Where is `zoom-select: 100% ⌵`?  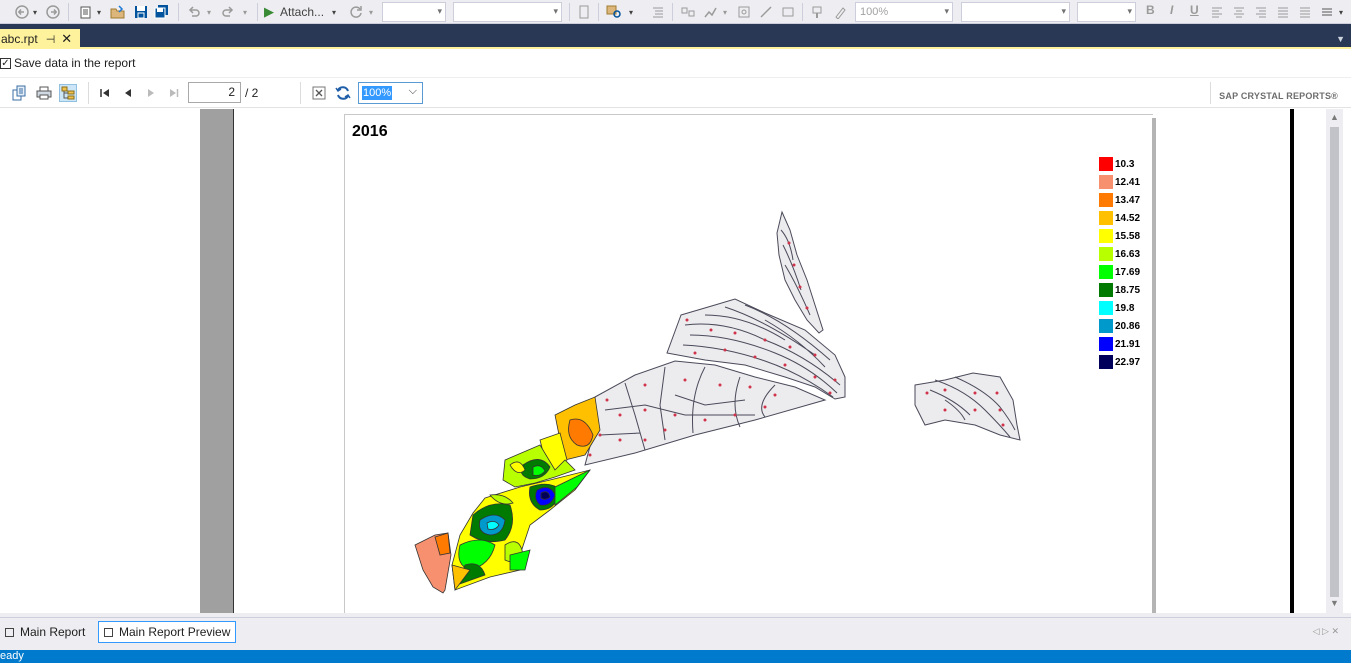 zoom-select: 100% ⌵ is located at coordinates (390, 93).